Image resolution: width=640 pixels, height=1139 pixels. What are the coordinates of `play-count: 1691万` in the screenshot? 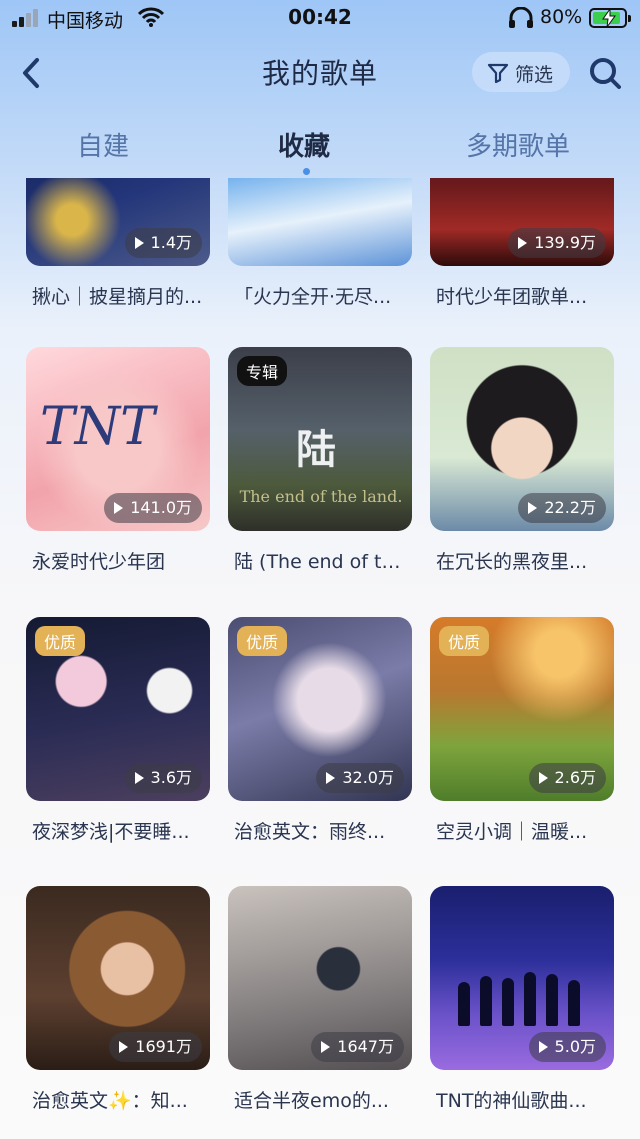 It's located at (155, 1047).